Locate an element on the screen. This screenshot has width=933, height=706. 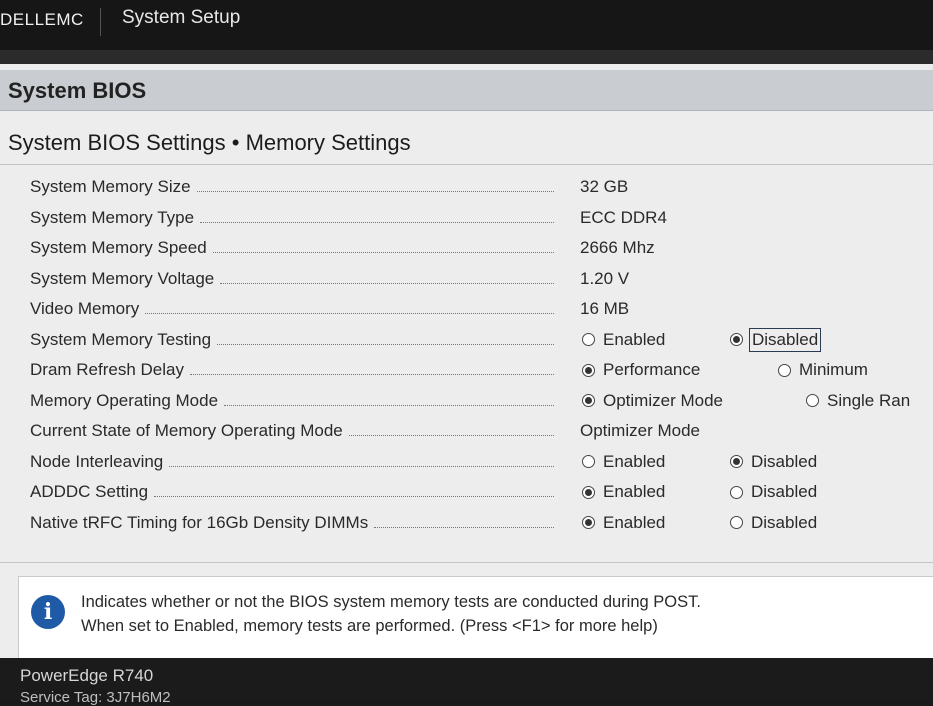
setting-value: 1.20 V is located at coordinates (605, 278).